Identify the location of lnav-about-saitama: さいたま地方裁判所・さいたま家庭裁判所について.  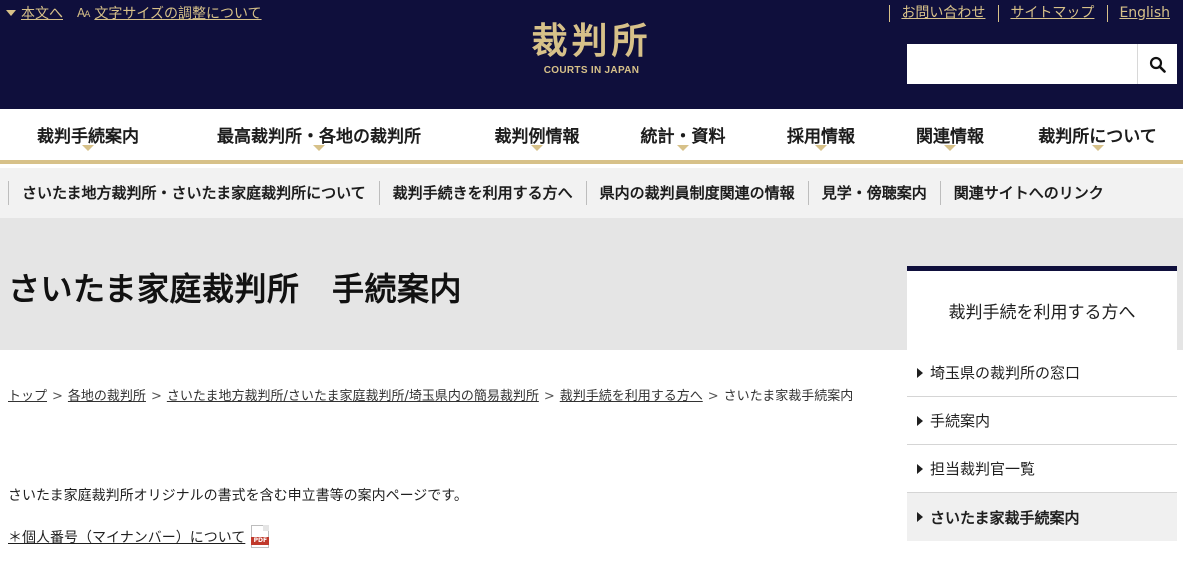
(193, 193).